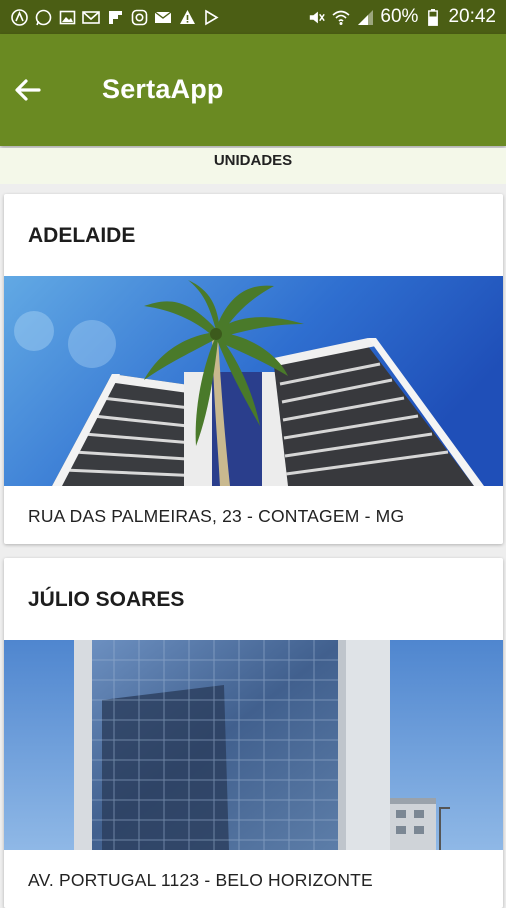  Describe the element at coordinates (82, 235) in the screenshot. I see `unit-name: ADELAIDE` at that location.